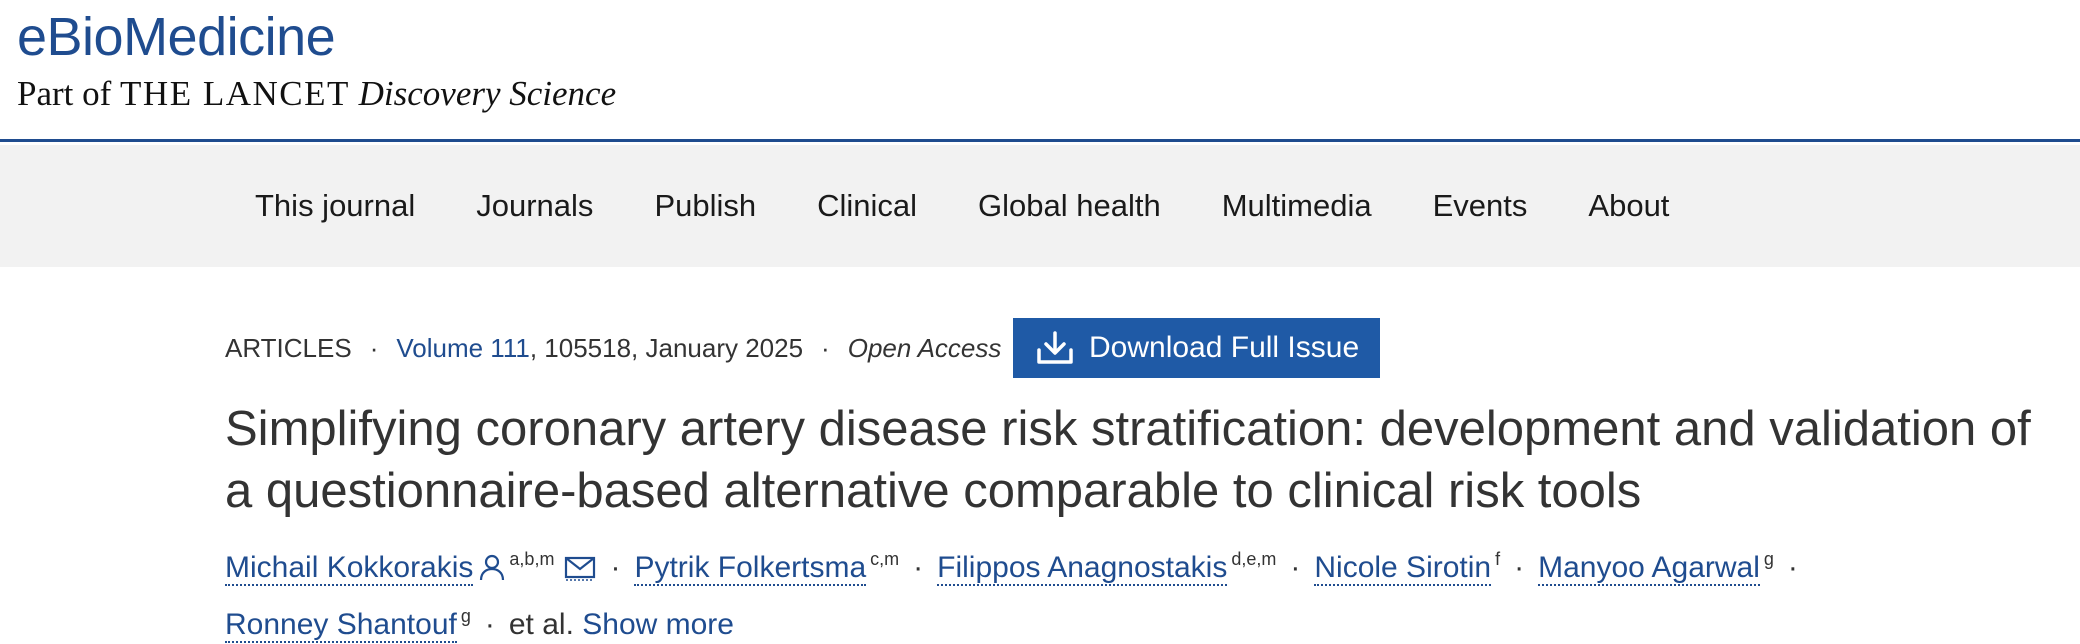 This screenshot has height=644, width=2080. What do you see at coordinates (1297, 206) in the screenshot?
I see `nav-item-multimedia: Multimedia` at bounding box center [1297, 206].